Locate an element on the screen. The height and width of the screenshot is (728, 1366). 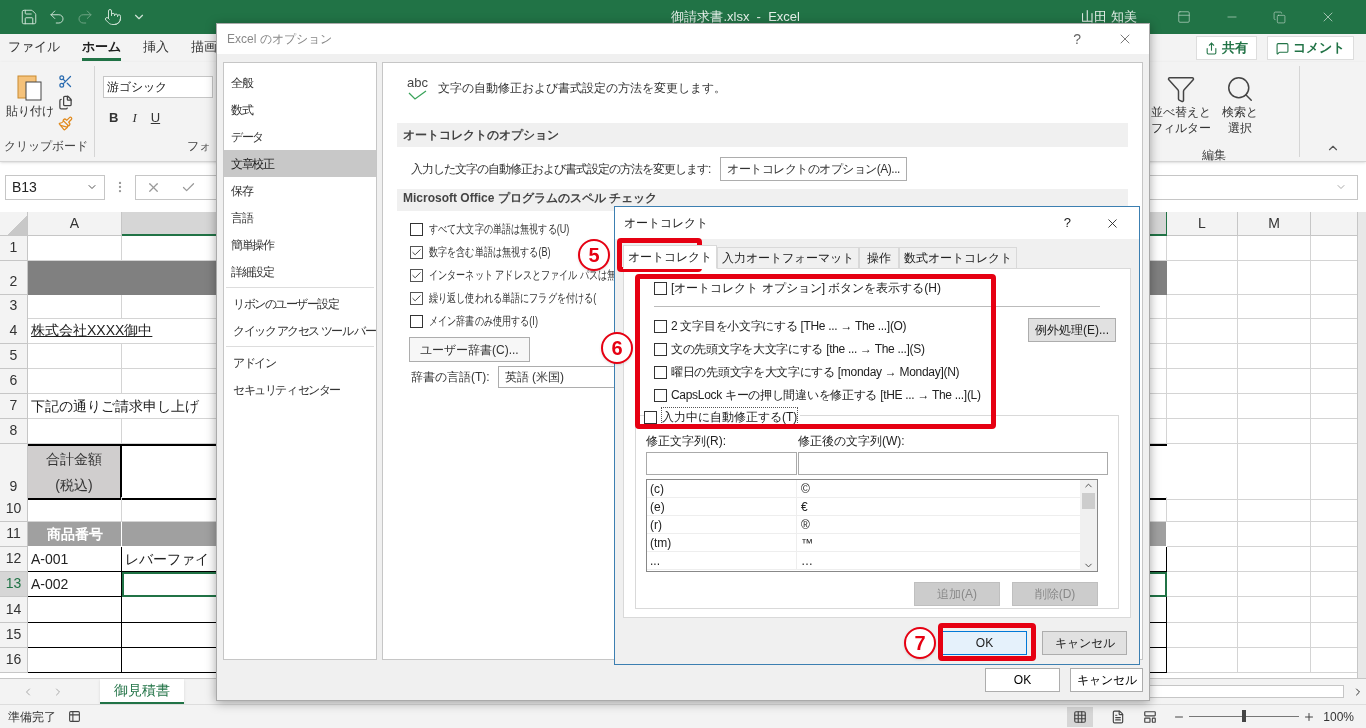
row-number: 5 is located at coordinates (14, 356).